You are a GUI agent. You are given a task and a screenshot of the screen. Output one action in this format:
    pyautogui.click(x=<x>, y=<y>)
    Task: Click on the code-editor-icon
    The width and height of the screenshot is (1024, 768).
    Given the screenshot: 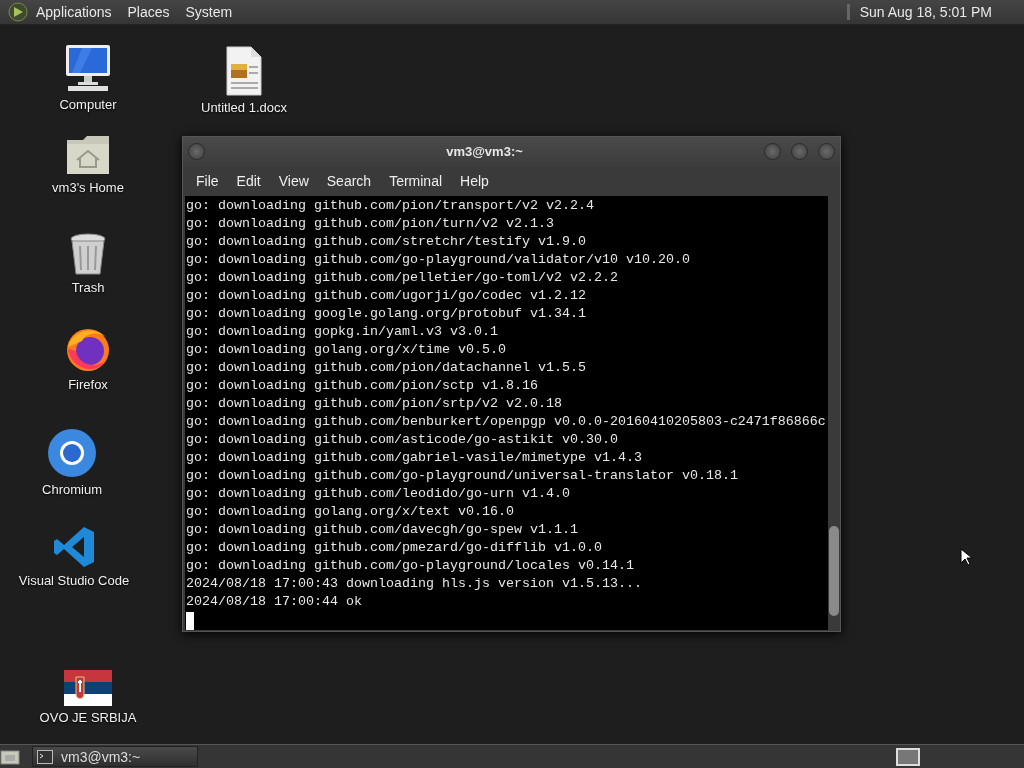 What is the action you would take?
    pyautogui.click(x=74, y=547)
    